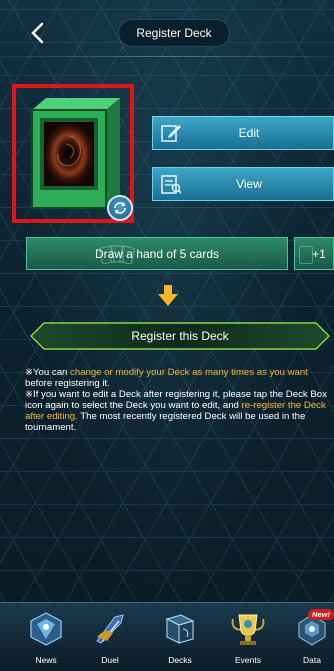 The width and height of the screenshot is (334, 671). What do you see at coordinates (308, 637) in the screenshot?
I see `nav-data: New! Data` at bounding box center [308, 637].